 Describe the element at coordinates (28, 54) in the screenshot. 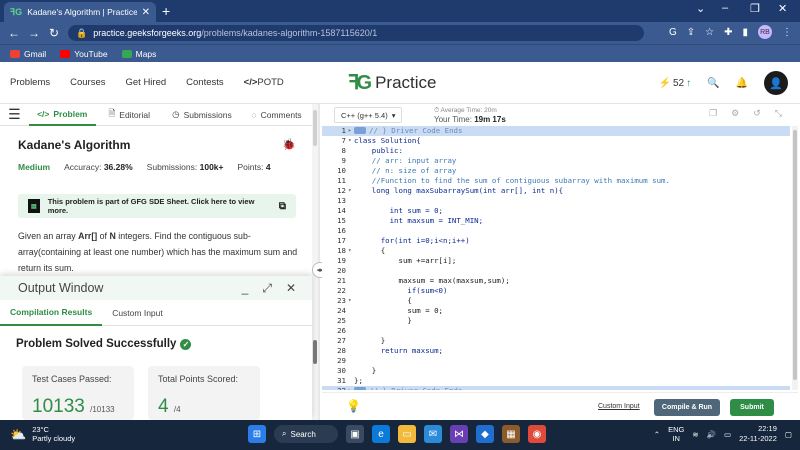

I see `bookmark-gmail: Gmail` at that location.